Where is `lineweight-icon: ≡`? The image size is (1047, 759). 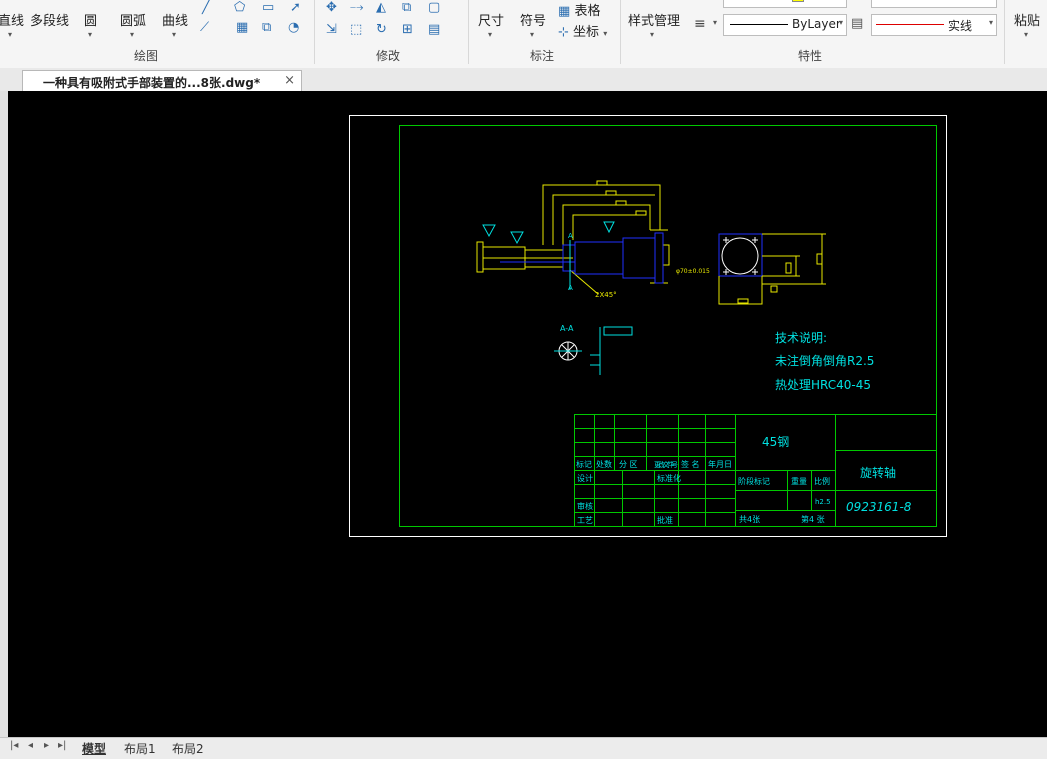
lineweight-icon: ≡ is located at coordinates (700, 24).